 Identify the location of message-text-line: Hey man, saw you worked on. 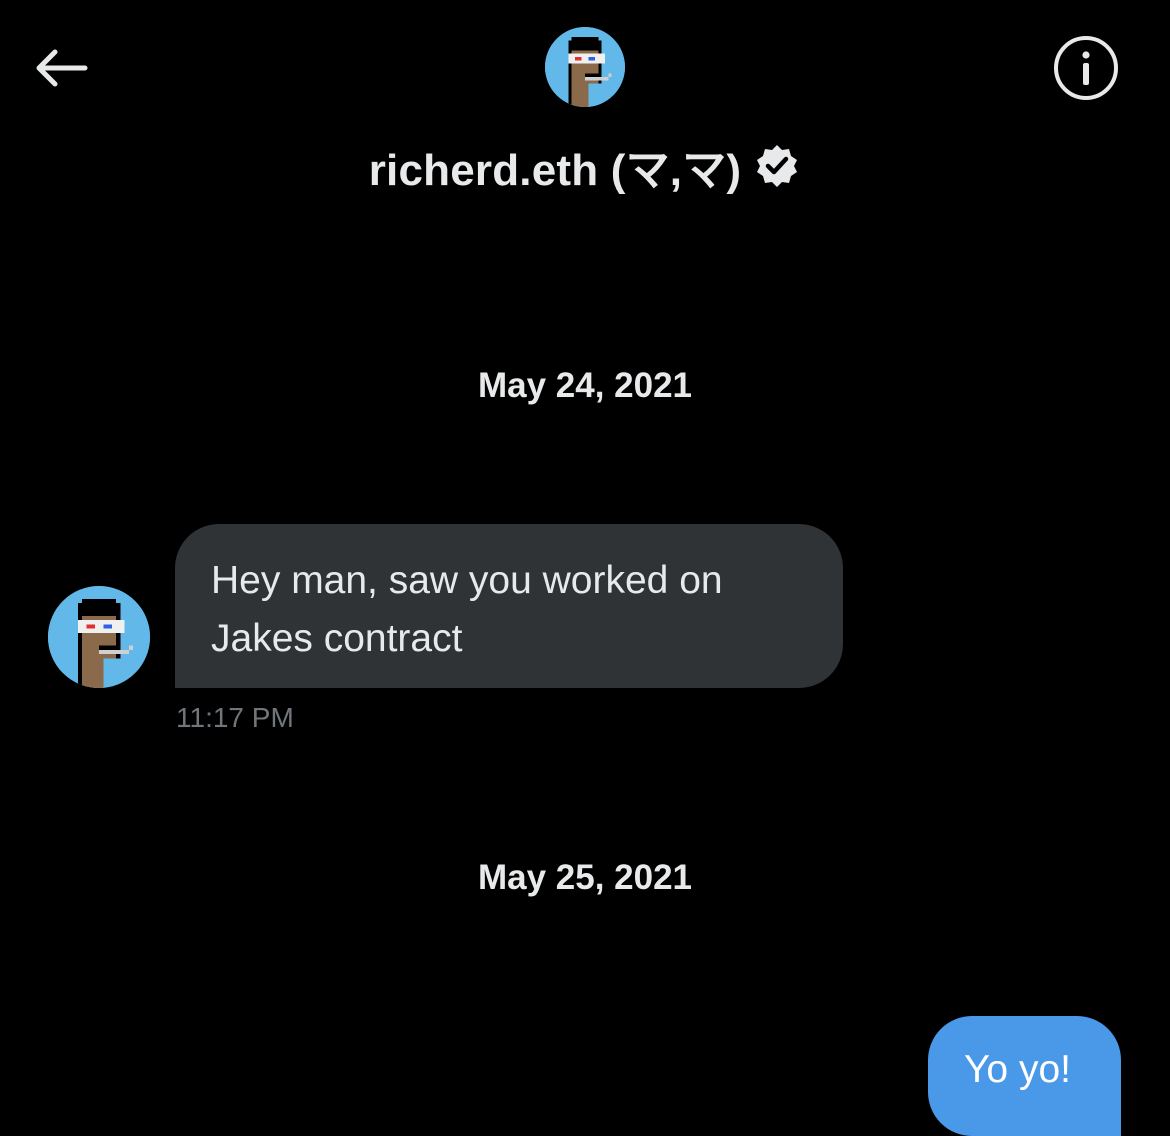
(467, 580).